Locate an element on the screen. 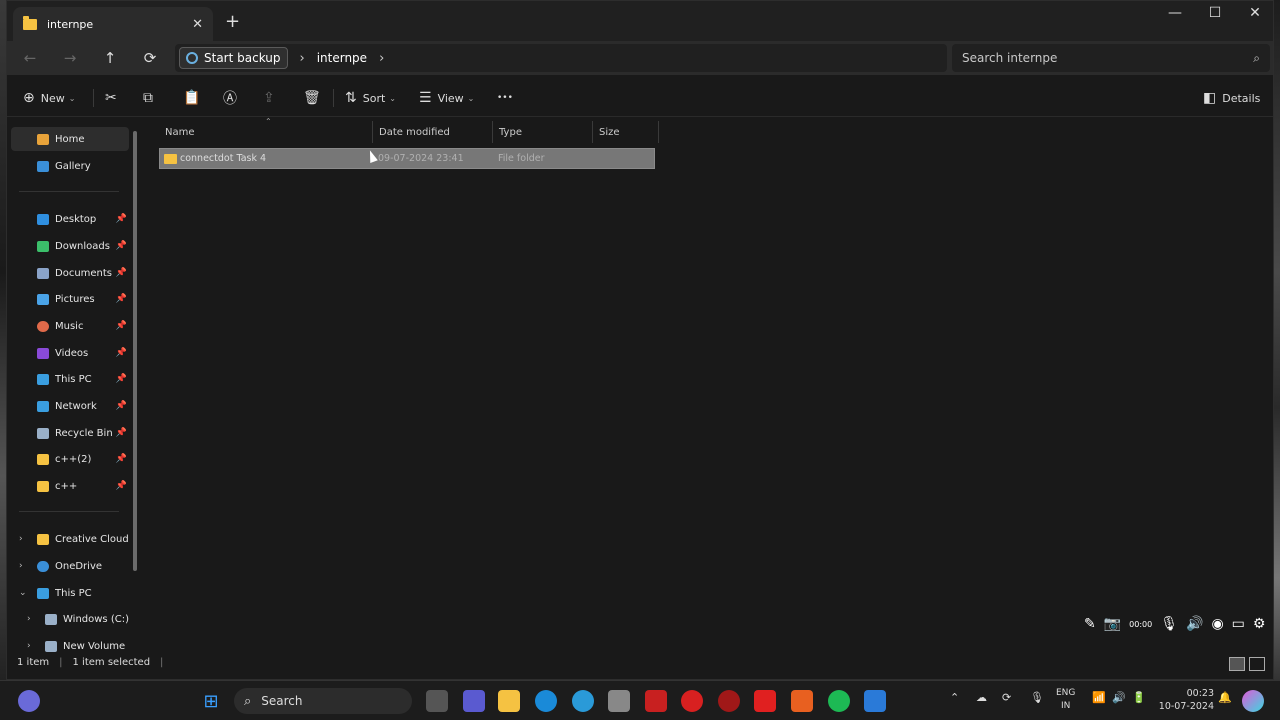 The image size is (1280, 720). sync-icon: ⟳ is located at coordinates (1006, 697).